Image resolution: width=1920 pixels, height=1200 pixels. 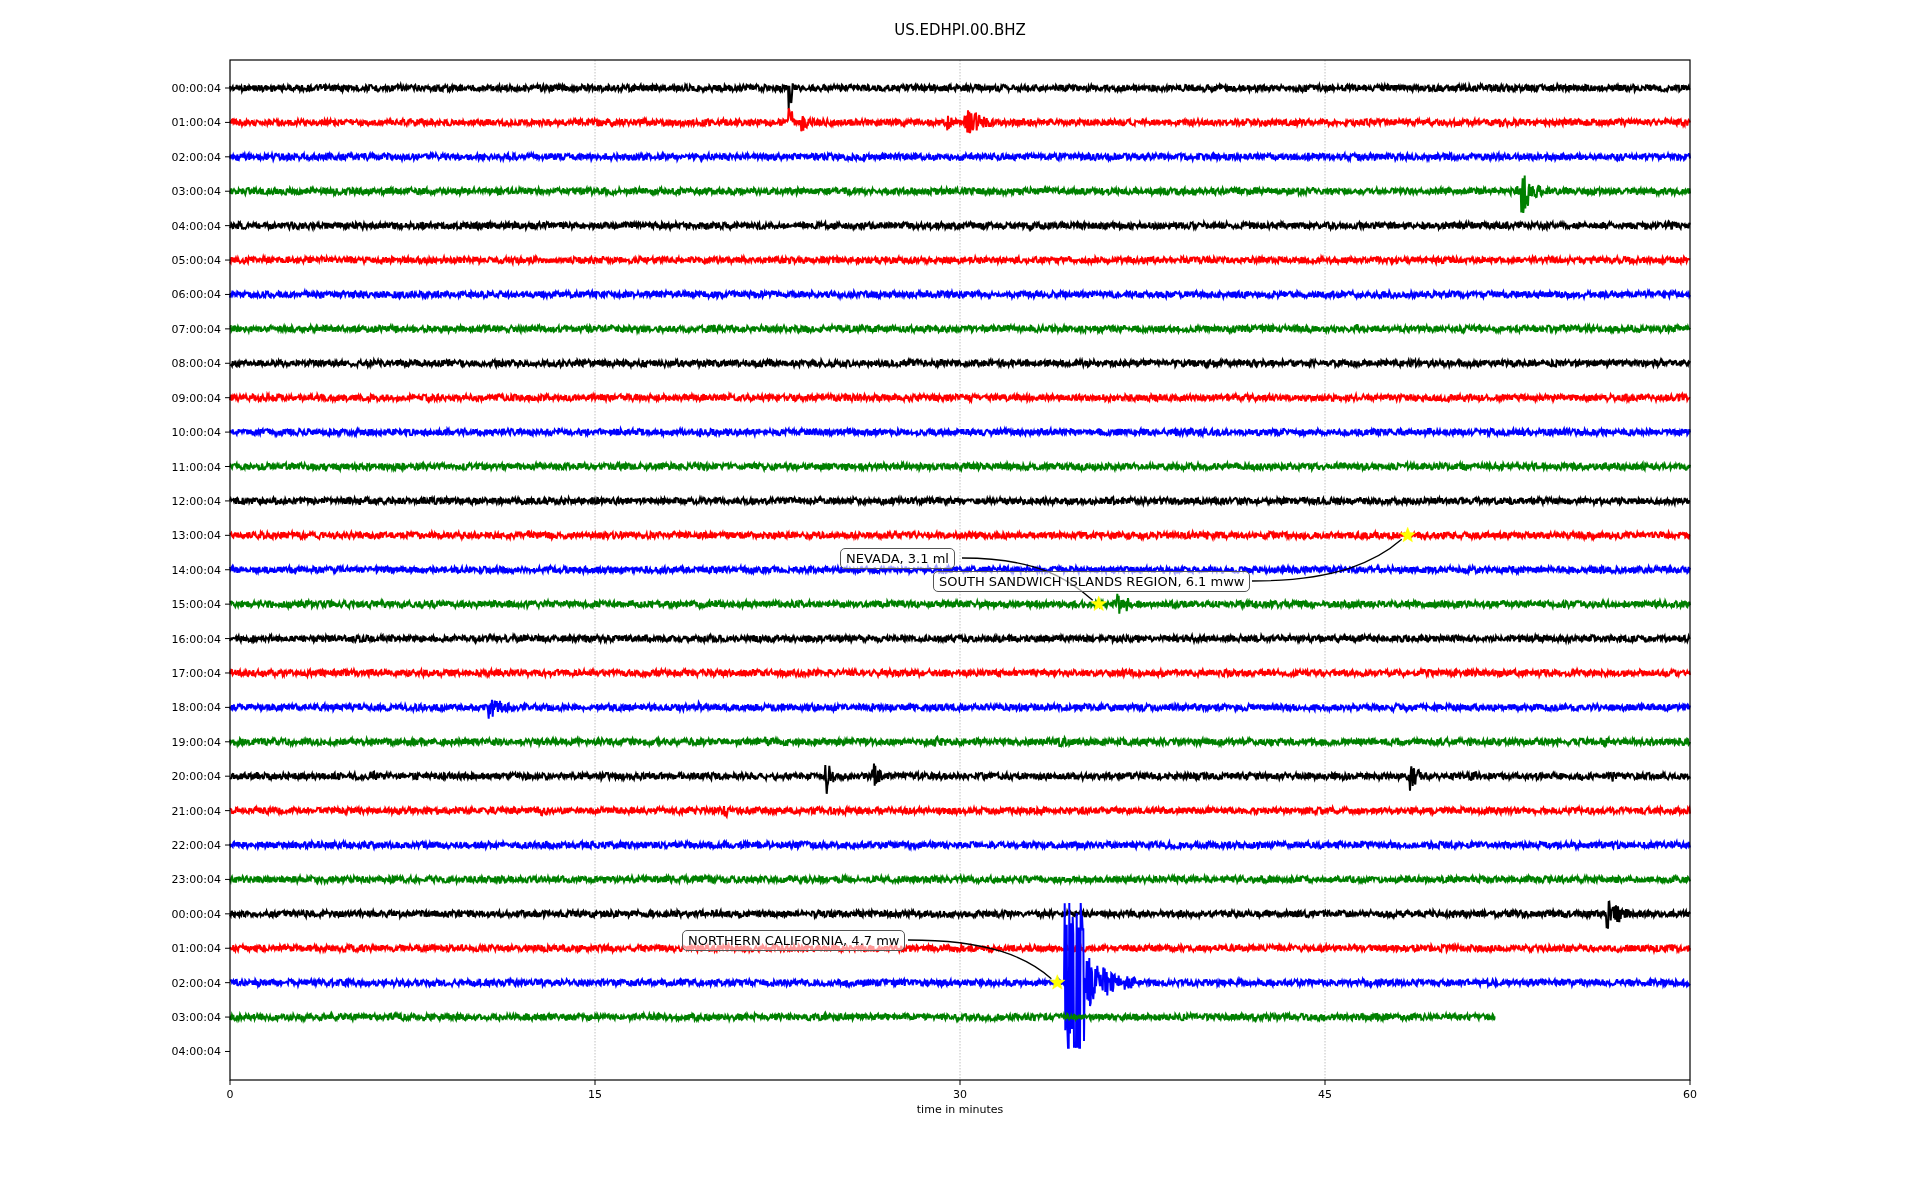 What do you see at coordinates (595, 1094) in the screenshot?
I see `minute-tick-label: 15` at bounding box center [595, 1094].